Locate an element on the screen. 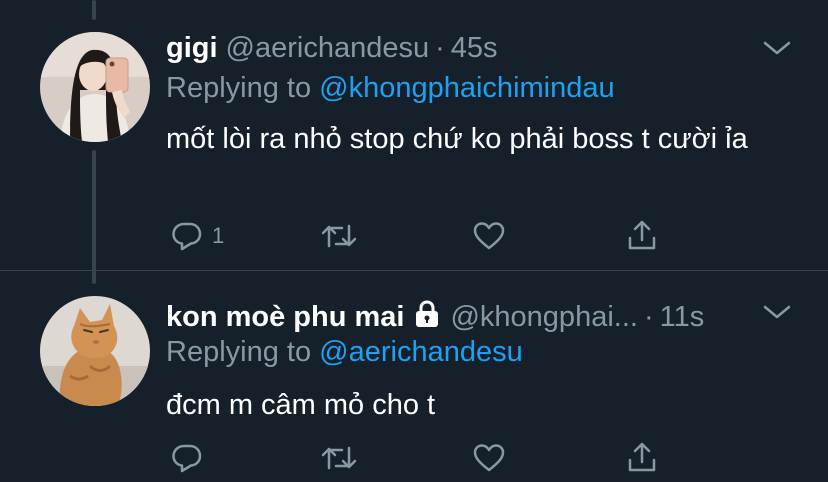  tweet-header: kon moè phu mai @khongphai... · 11s is located at coordinates (435, 315).